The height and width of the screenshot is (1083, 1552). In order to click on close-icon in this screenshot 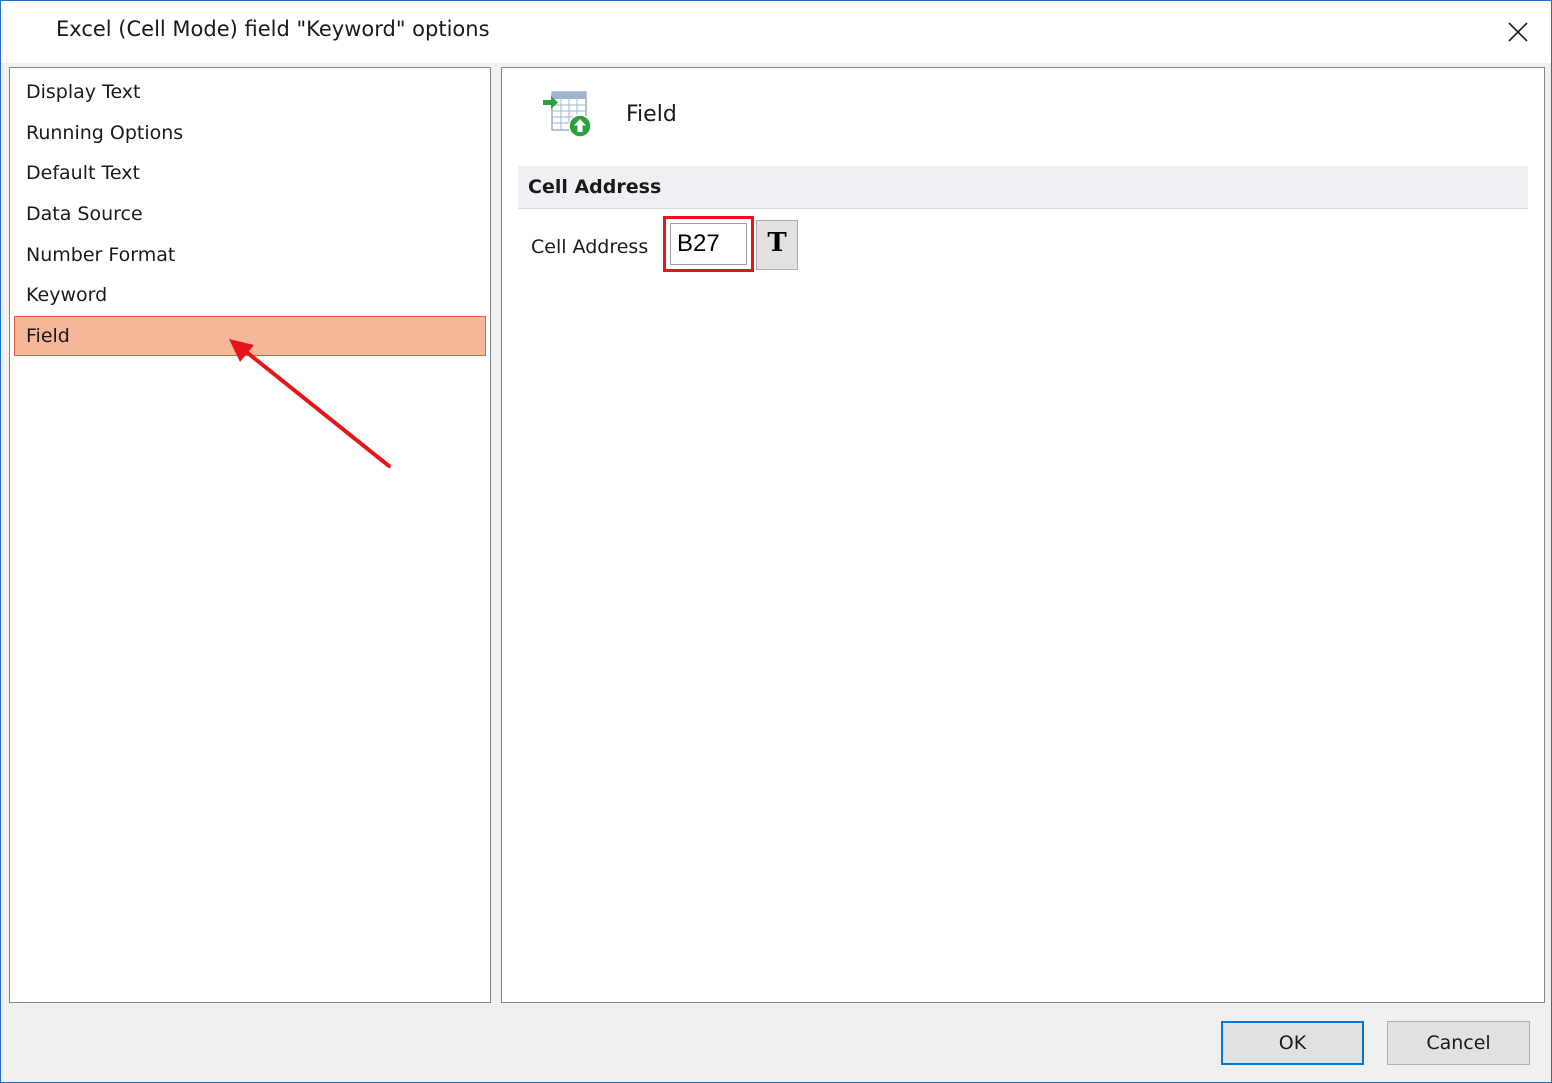, I will do `click(1518, 32)`.